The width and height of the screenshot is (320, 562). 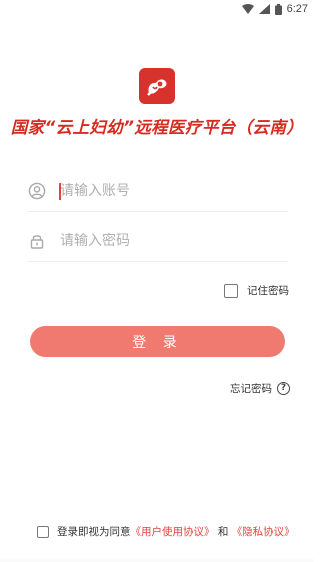 What do you see at coordinates (37, 242) in the screenshot?
I see `lock-icon` at bounding box center [37, 242].